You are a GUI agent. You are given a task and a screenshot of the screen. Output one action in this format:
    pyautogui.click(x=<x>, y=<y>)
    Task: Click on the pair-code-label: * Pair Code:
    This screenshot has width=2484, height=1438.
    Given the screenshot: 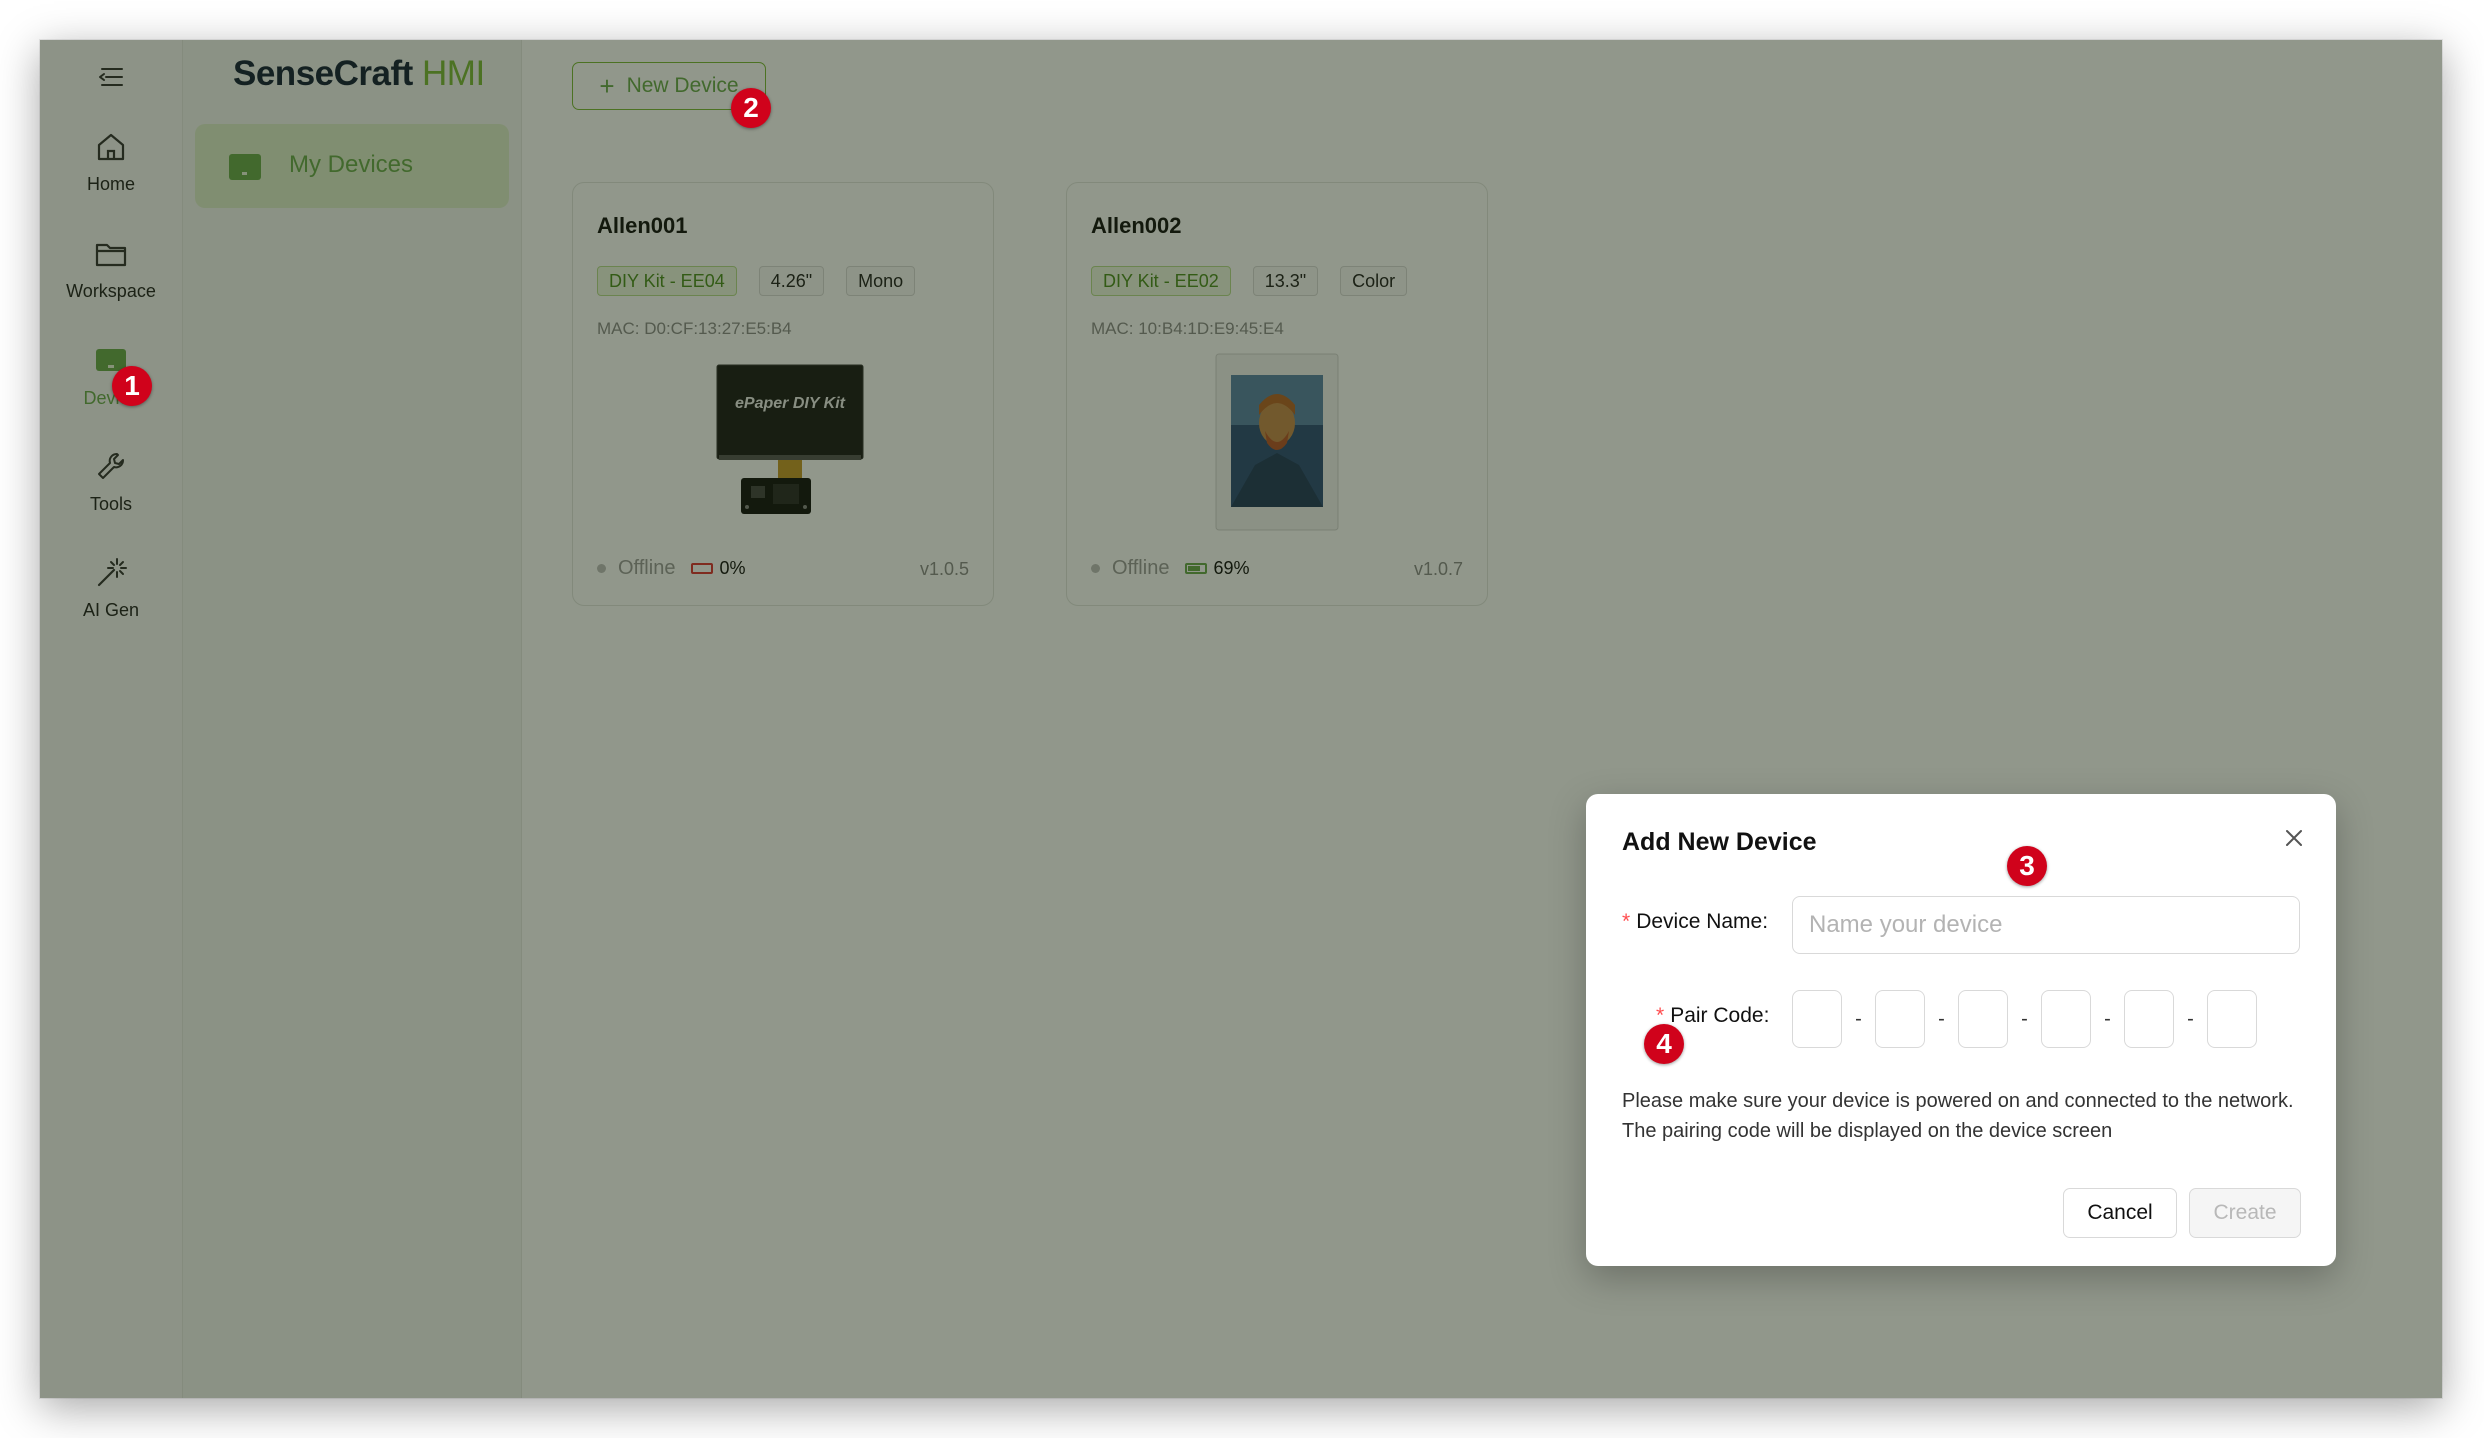 What is the action you would take?
    pyautogui.click(x=1713, y=1015)
    